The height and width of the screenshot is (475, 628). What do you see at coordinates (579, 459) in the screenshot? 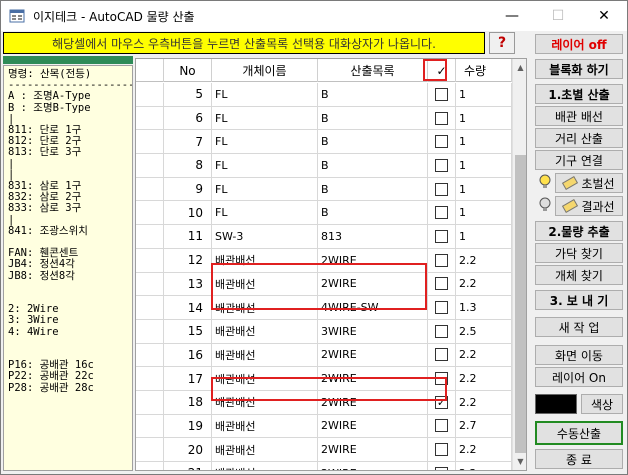
I see `exit-button: 종 료` at bounding box center [579, 459].